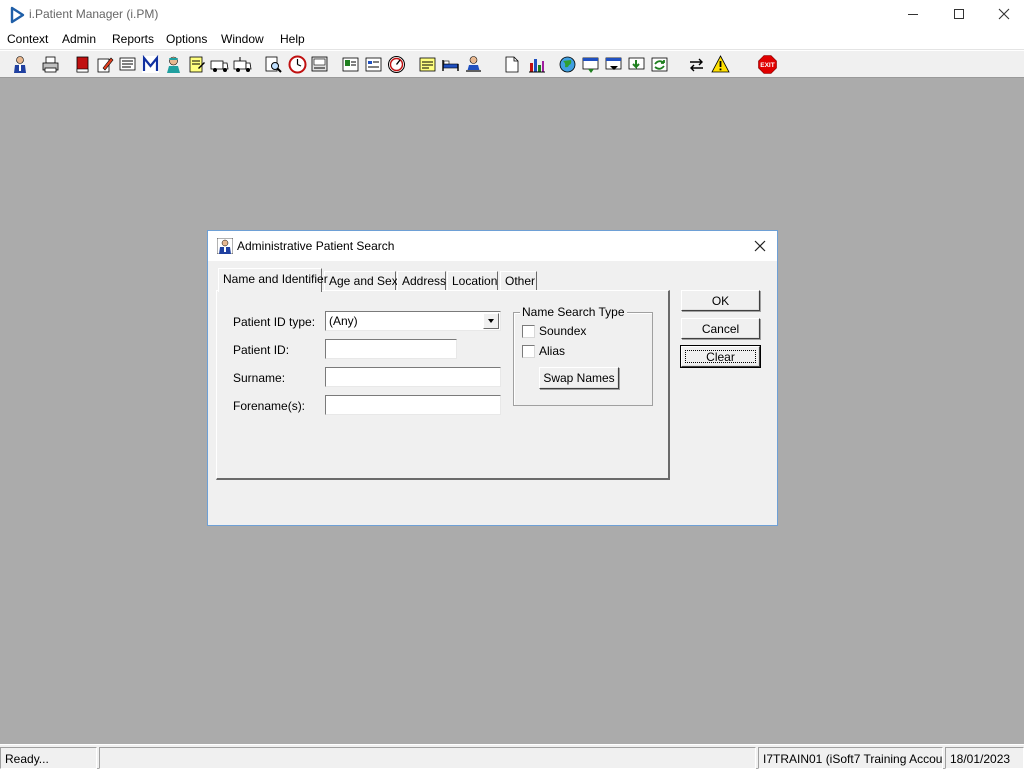 The height and width of the screenshot is (769, 1024). What do you see at coordinates (292, 39) in the screenshot?
I see `menu-help: Help` at bounding box center [292, 39].